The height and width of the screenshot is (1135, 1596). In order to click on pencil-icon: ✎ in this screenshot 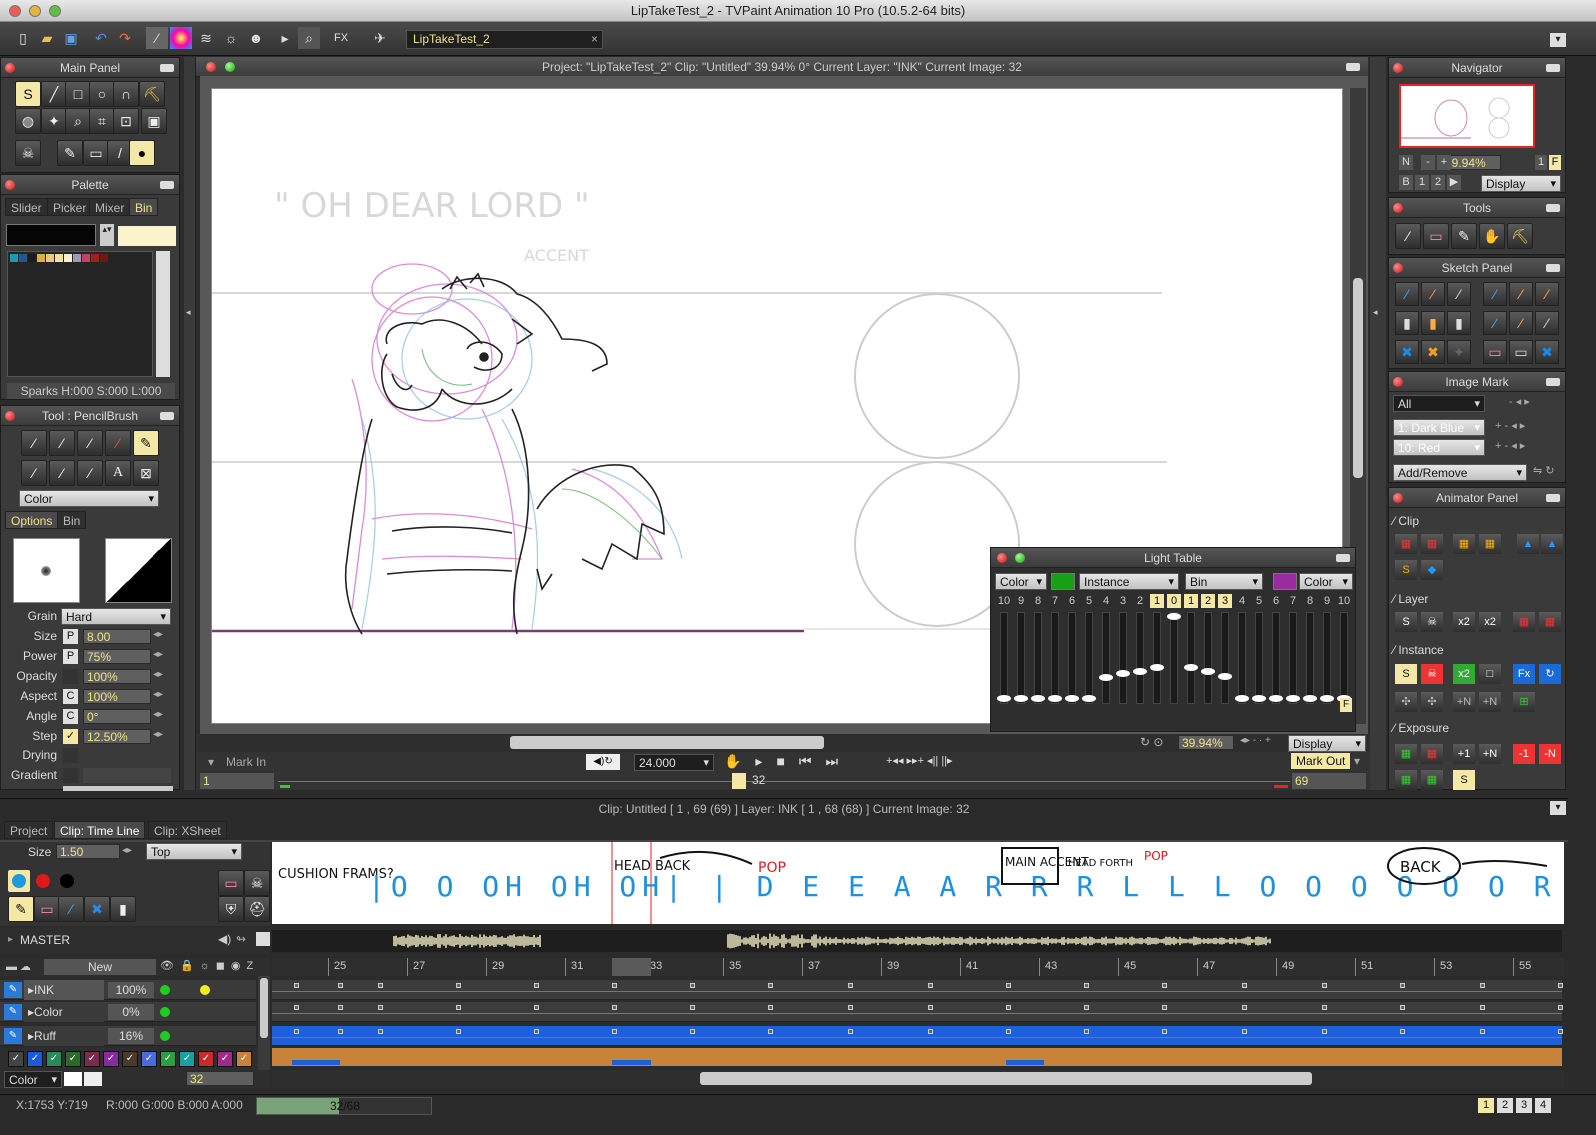, I will do `click(70, 153)`.